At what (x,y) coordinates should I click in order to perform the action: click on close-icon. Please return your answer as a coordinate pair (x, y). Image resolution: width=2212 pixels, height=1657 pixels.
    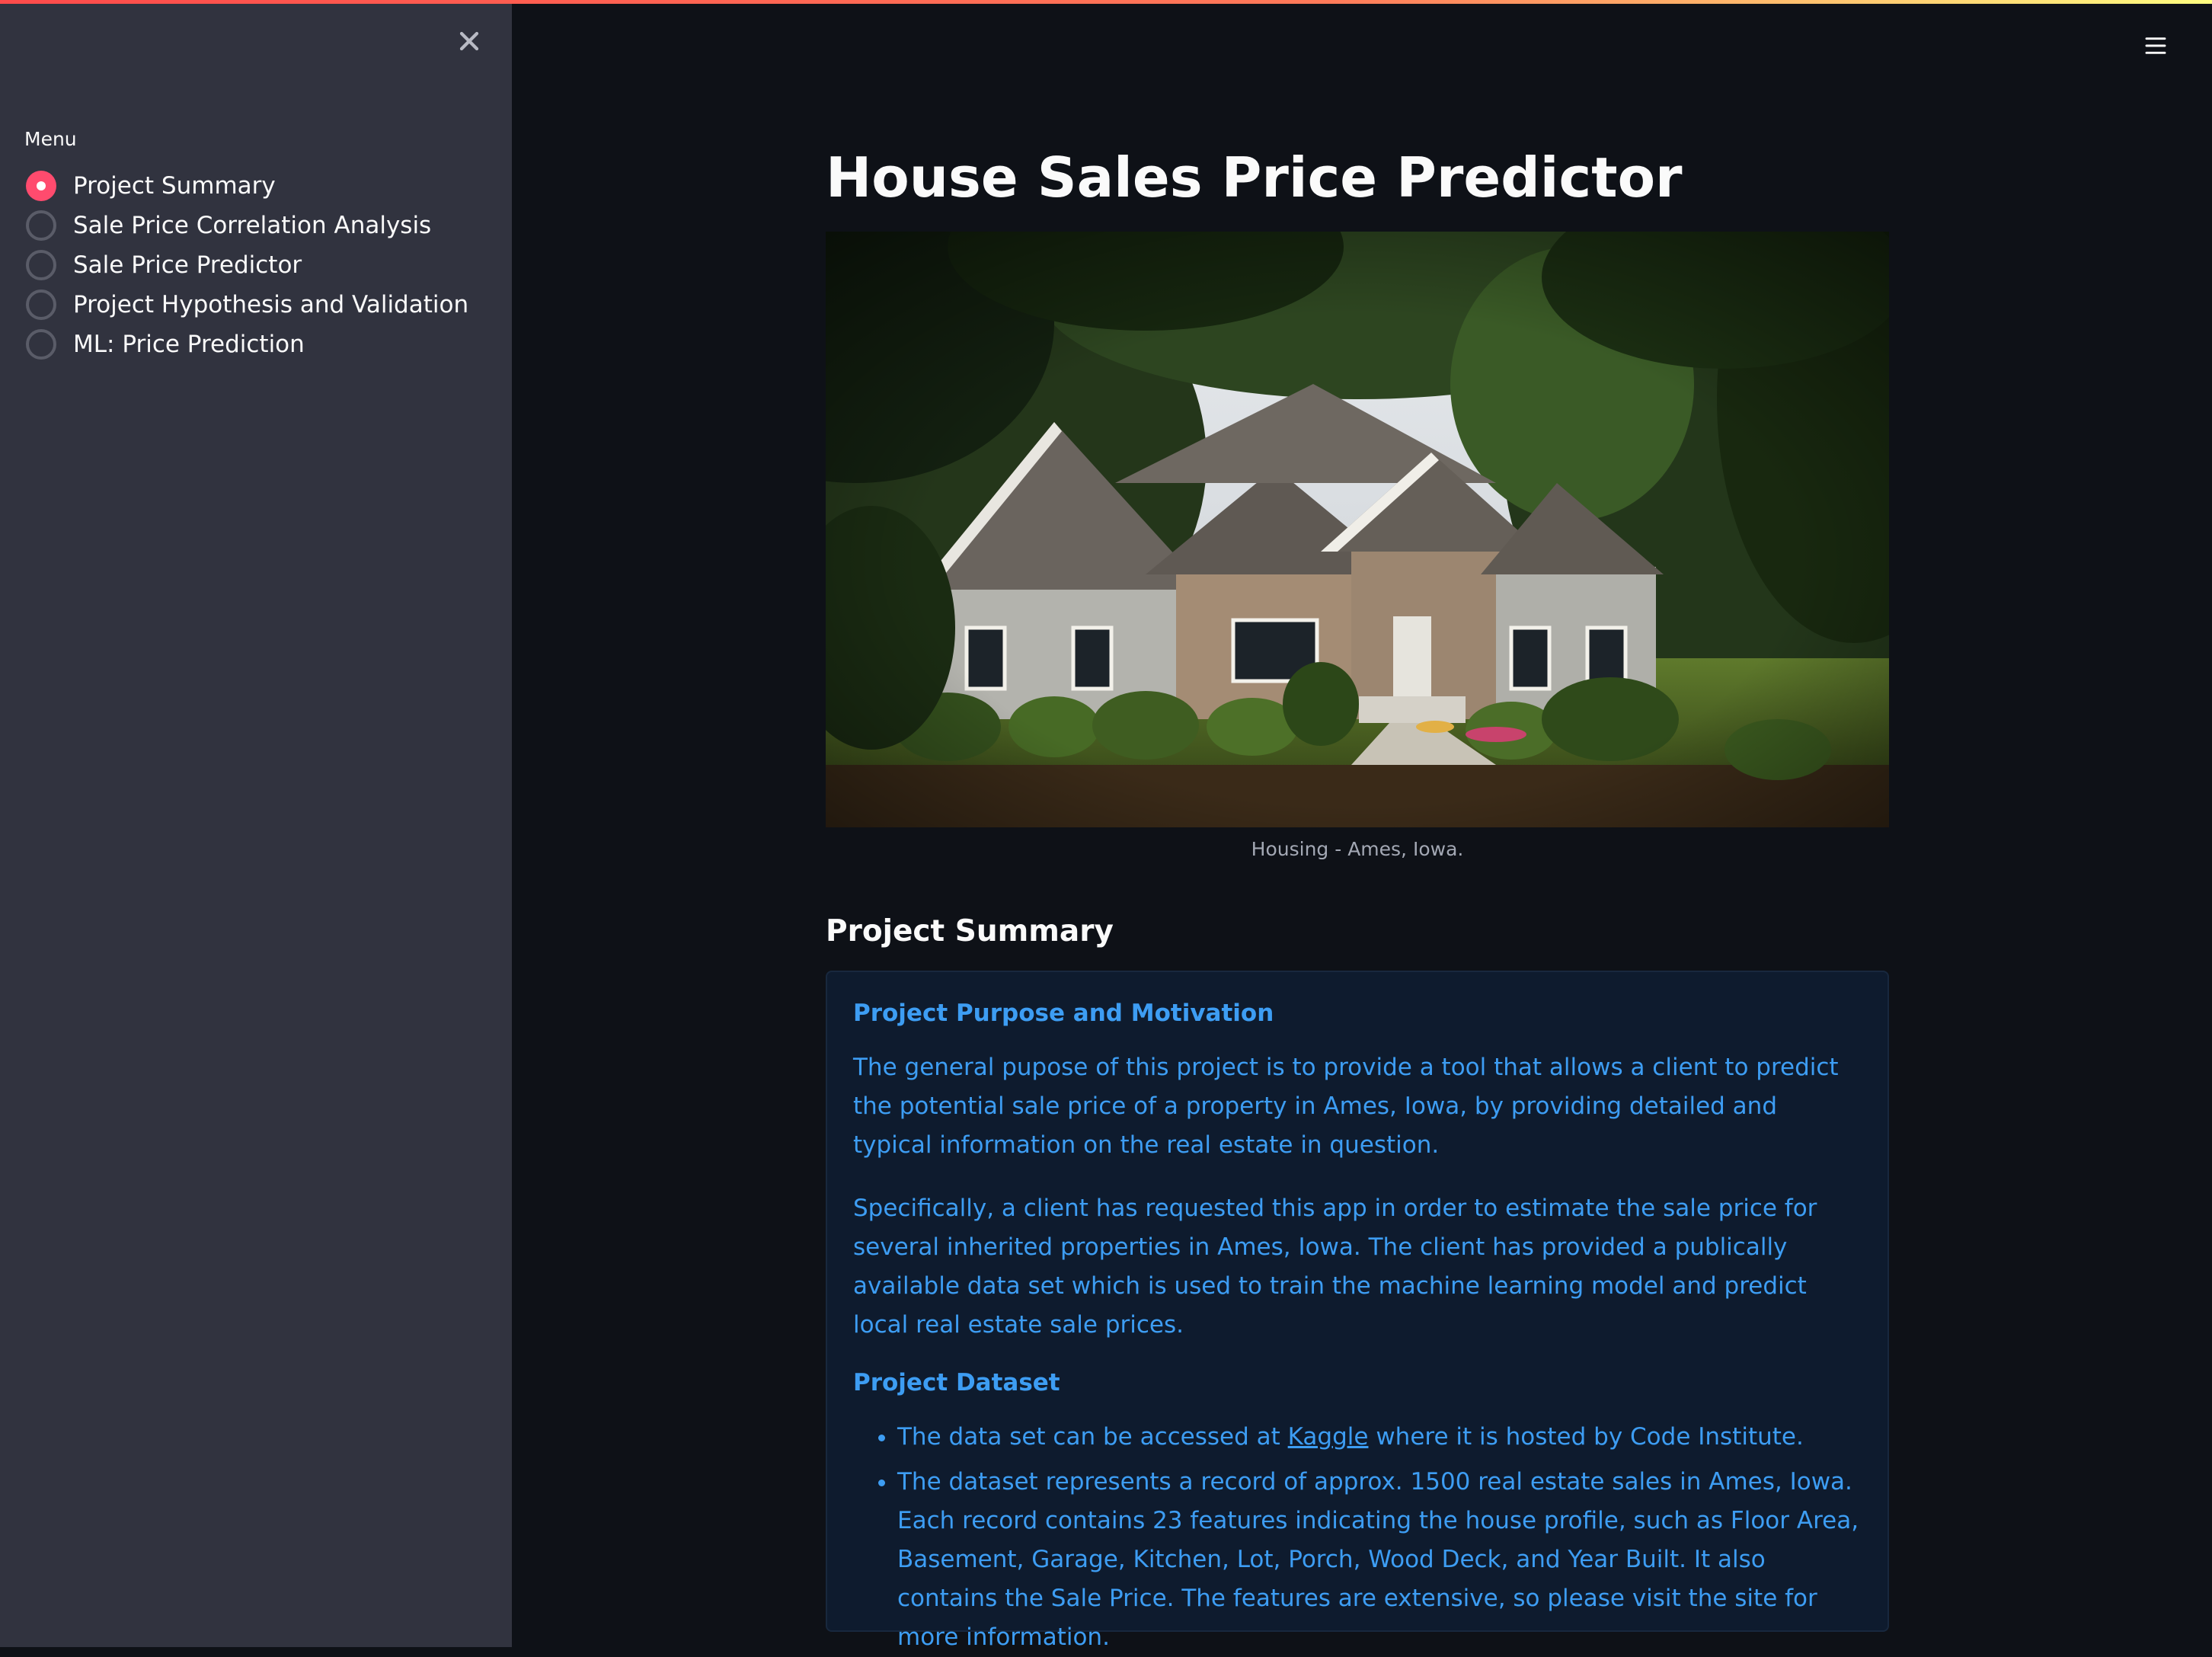
    Looking at the image, I should click on (469, 41).